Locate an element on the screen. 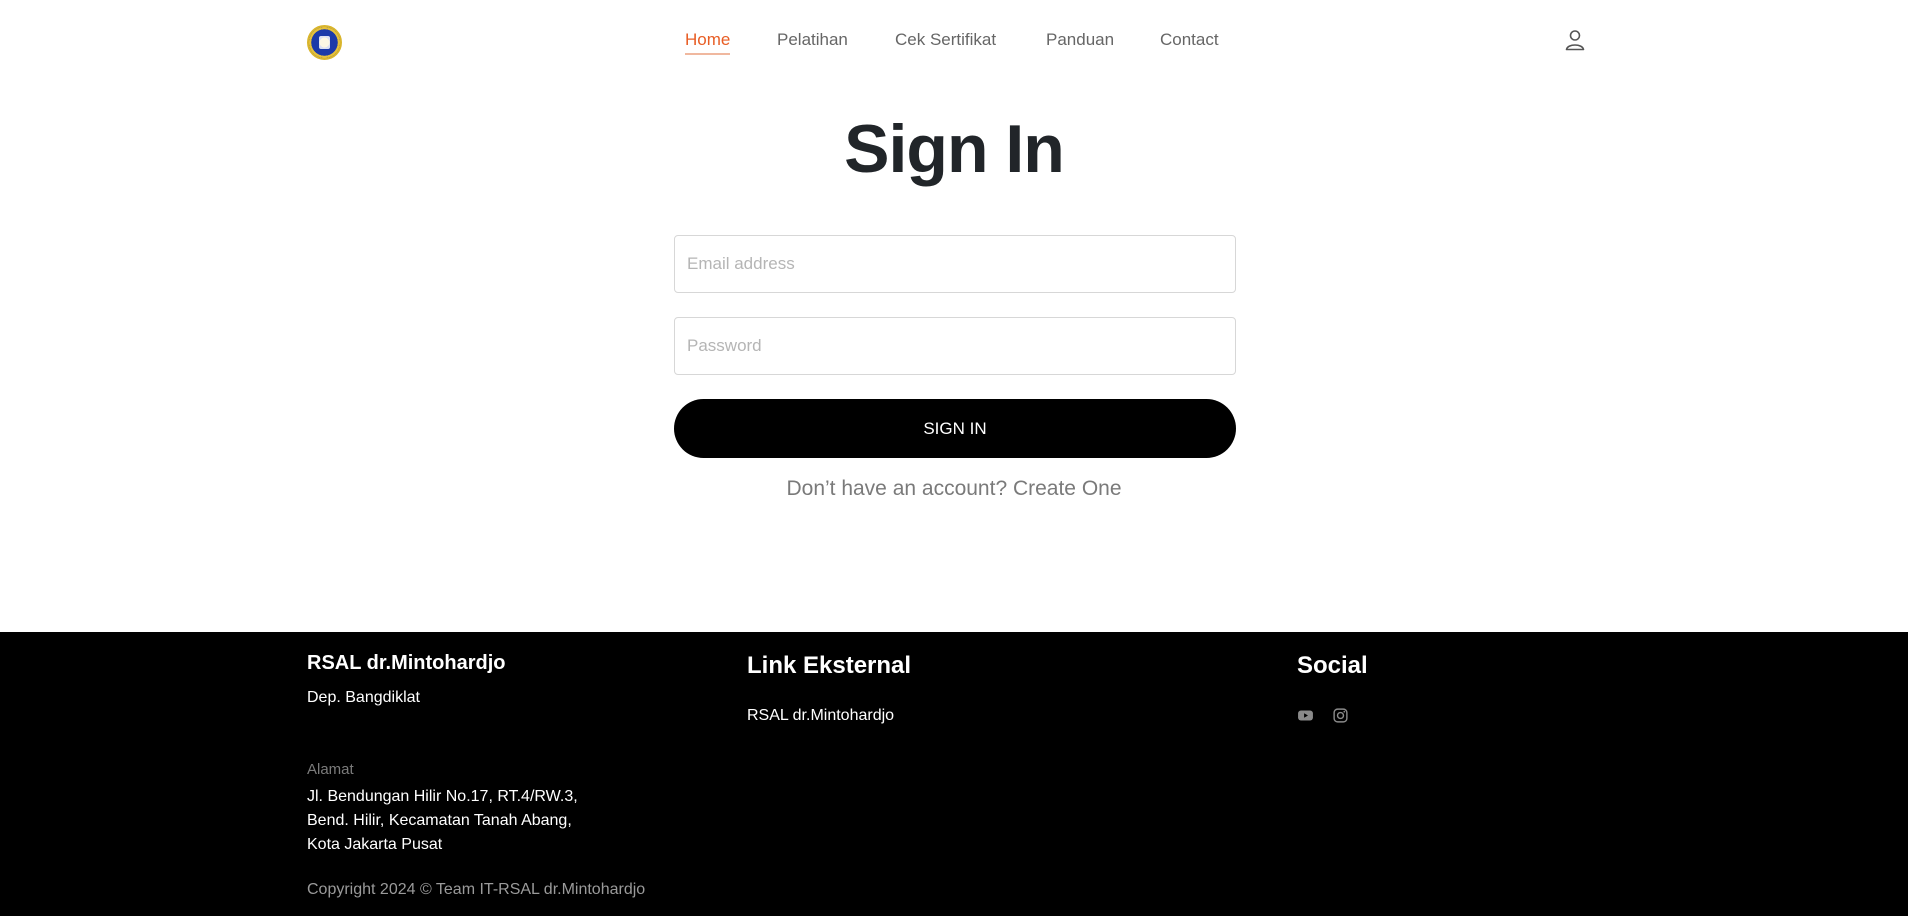 The image size is (1908, 916). person-icon is located at coordinates (1575, 40).